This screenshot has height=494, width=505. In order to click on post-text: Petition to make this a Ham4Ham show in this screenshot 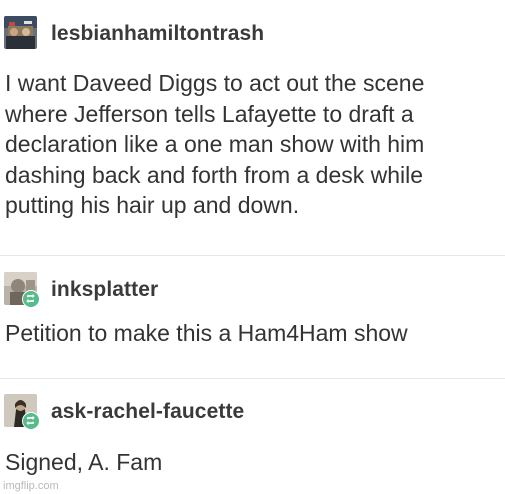, I will do `click(206, 333)`.